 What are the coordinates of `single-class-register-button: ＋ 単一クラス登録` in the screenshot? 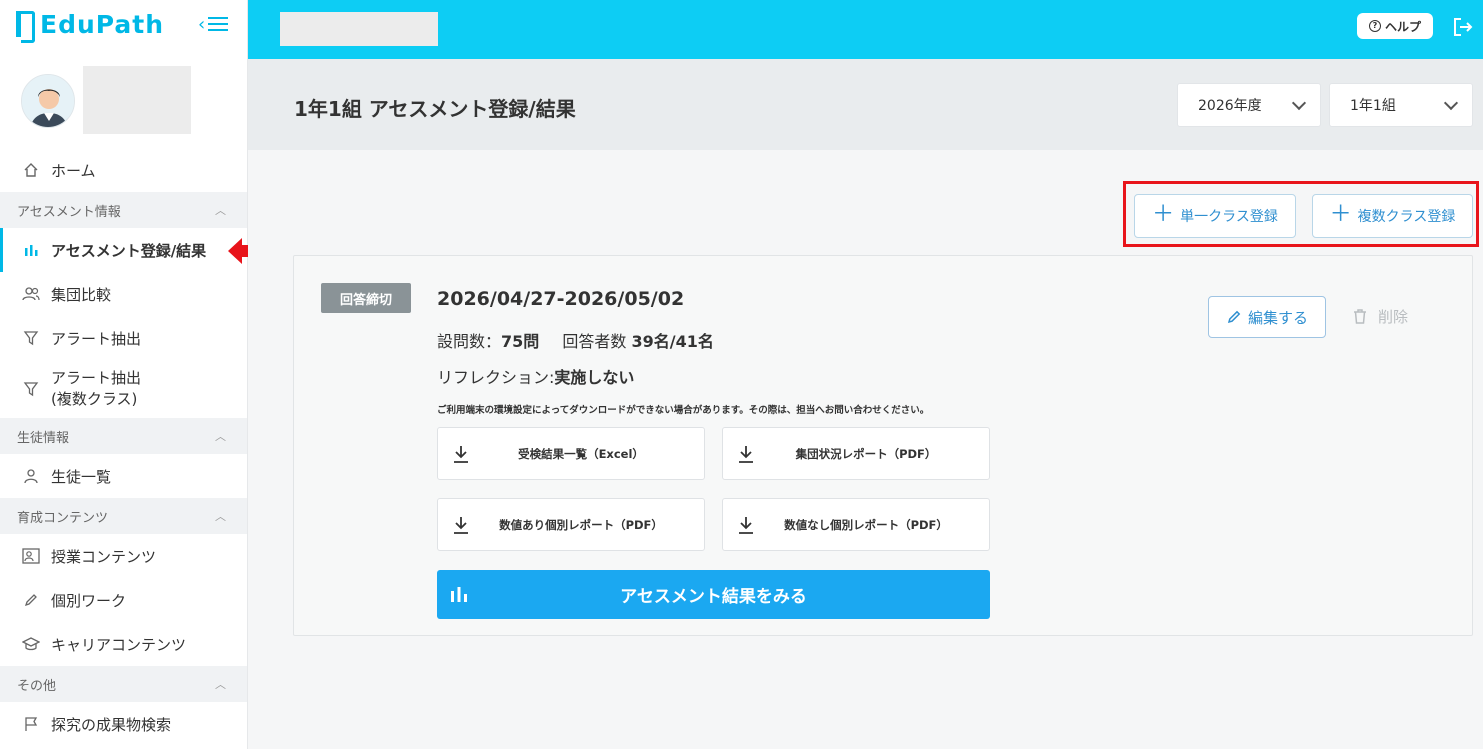 It's located at (1215, 216).